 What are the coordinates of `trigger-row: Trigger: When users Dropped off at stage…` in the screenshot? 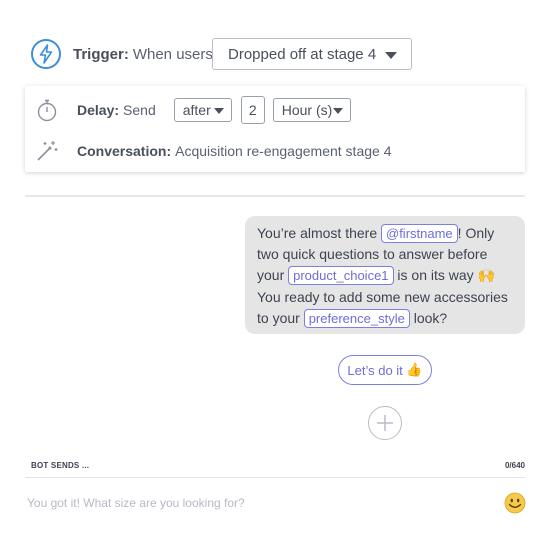 It's located at (221, 54).